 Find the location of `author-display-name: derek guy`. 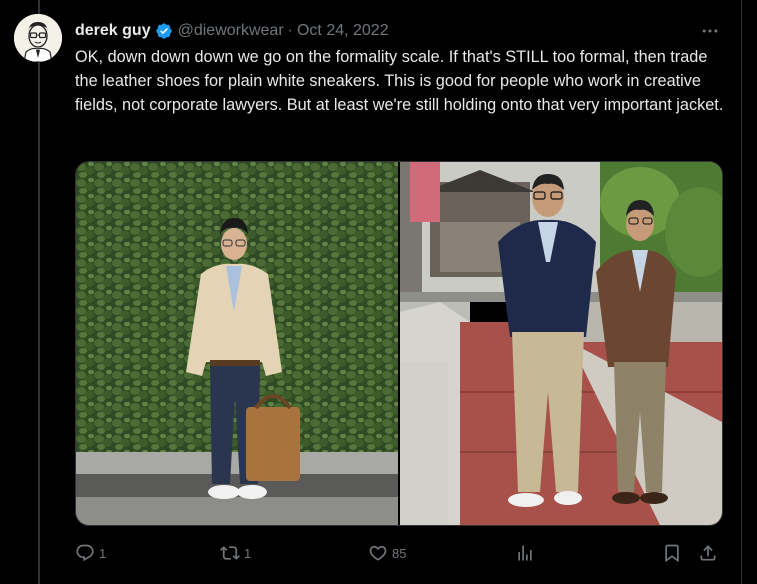

author-display-name: derek guy is located at coordinates (113, 31).